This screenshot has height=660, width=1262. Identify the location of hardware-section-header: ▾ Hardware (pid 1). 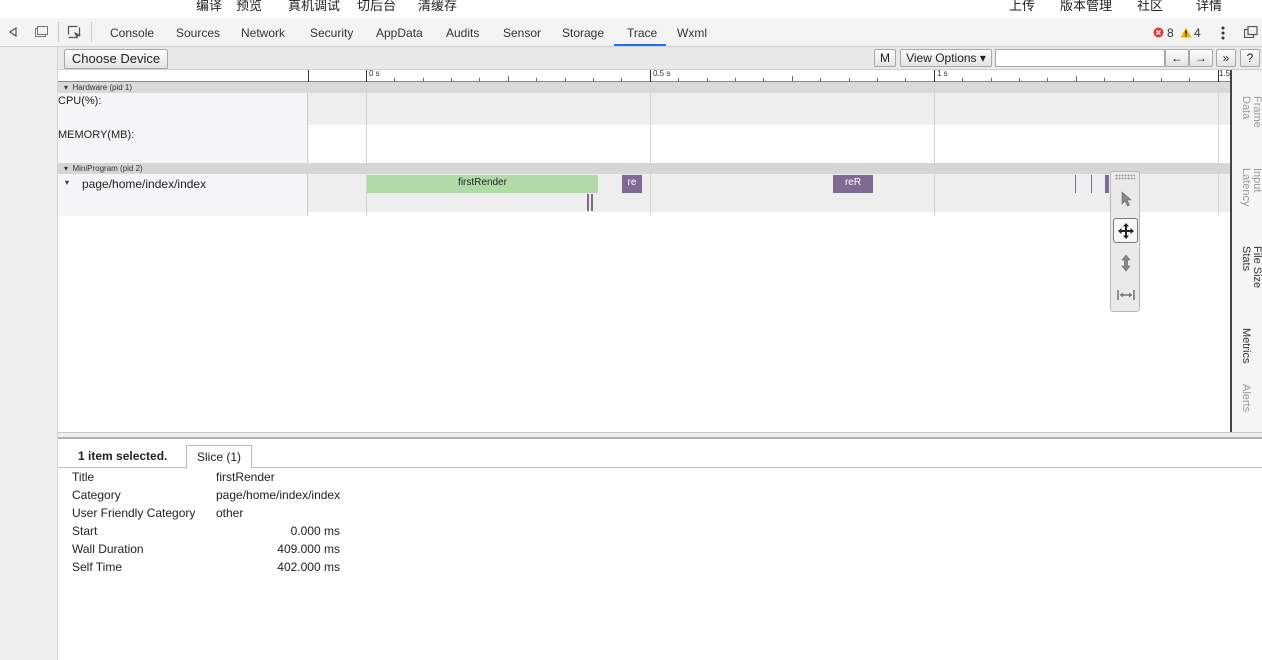
(644, 87).